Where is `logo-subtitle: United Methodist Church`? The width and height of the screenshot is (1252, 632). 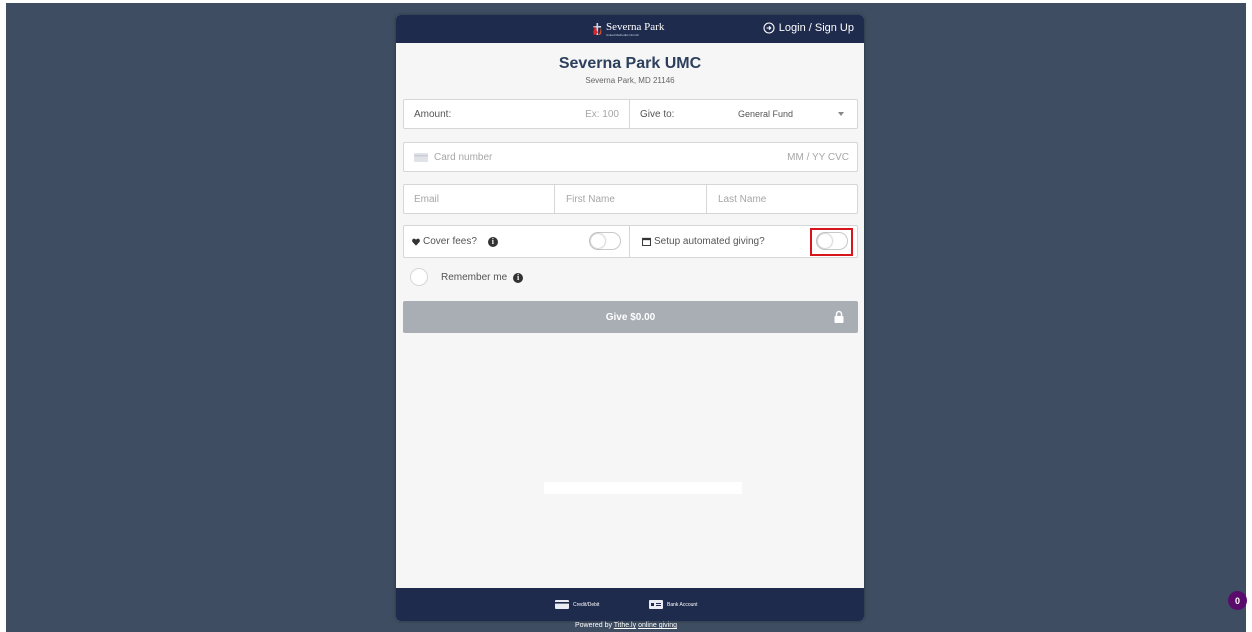
logo-subtitle: United Methodist Church is located at coordinates (623, 34).